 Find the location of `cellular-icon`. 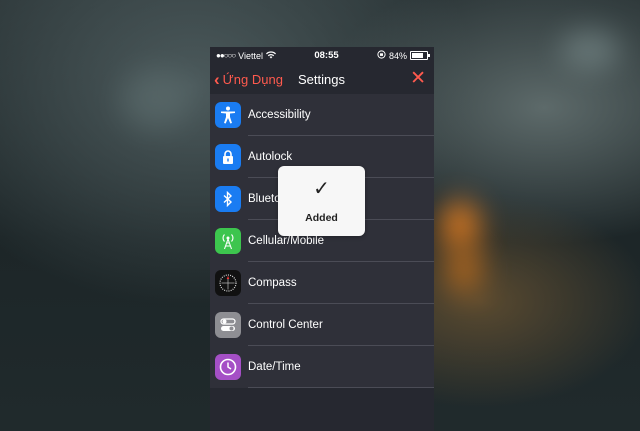

cellular-icon is located at coordinates (228, 241).